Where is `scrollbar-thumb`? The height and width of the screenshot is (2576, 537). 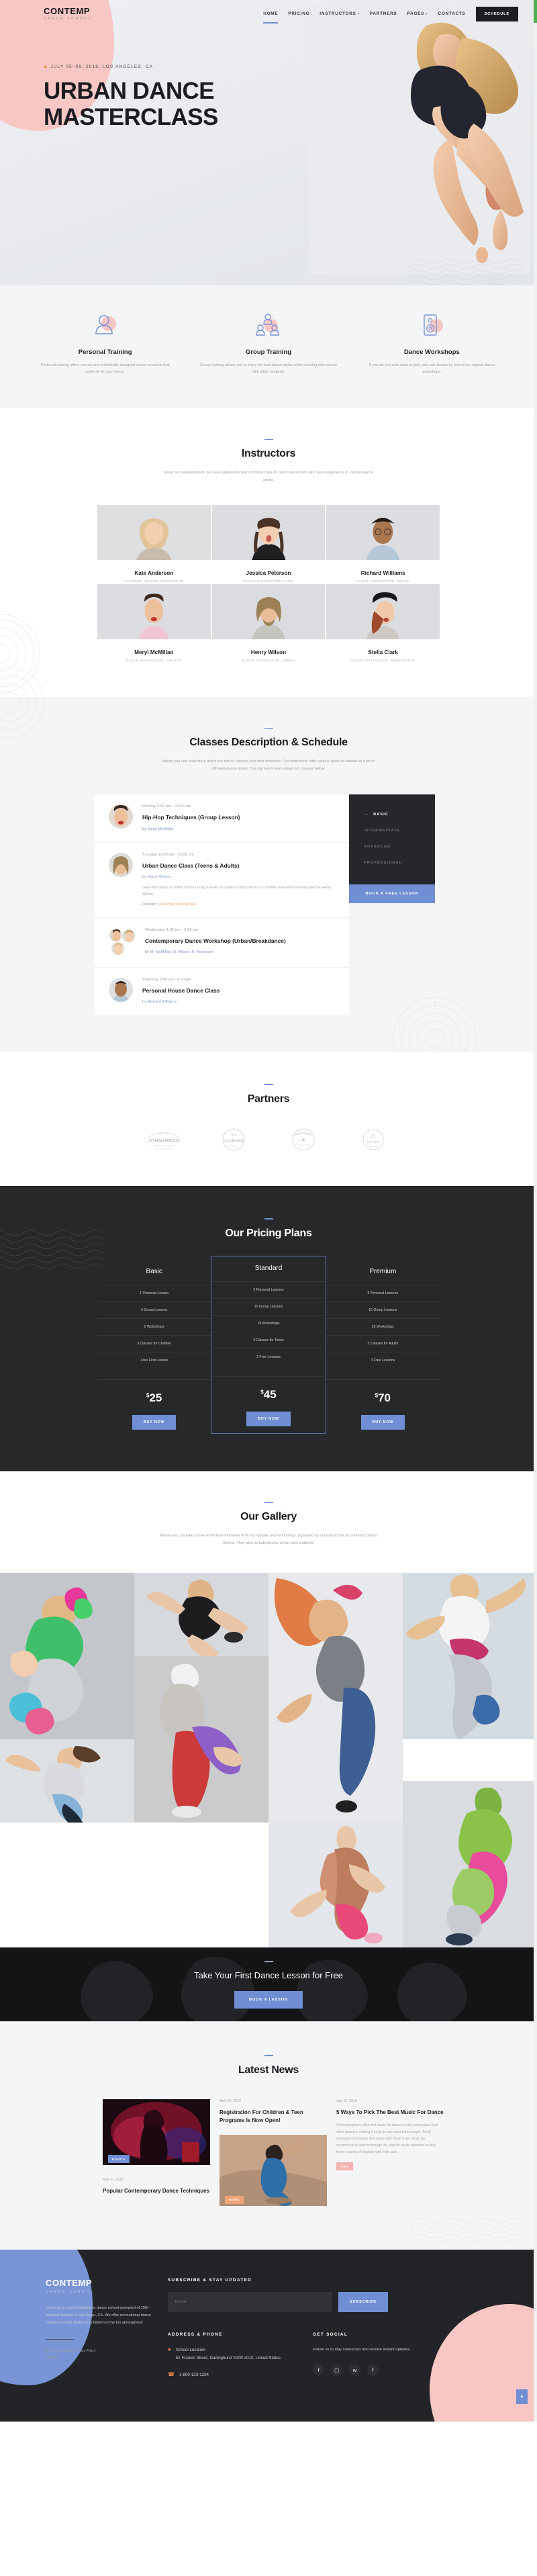 scrollbar-thumb is located at coordinates (535, 11).